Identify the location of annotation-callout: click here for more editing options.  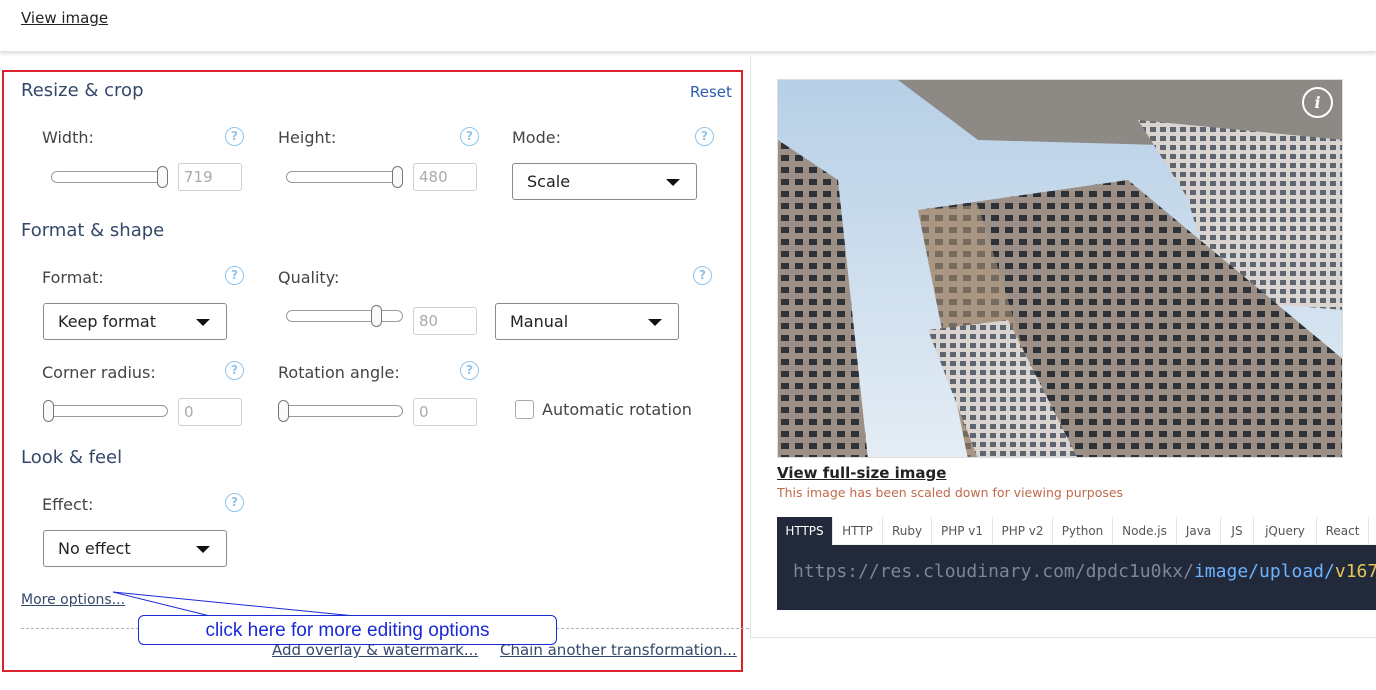
(347, 630).